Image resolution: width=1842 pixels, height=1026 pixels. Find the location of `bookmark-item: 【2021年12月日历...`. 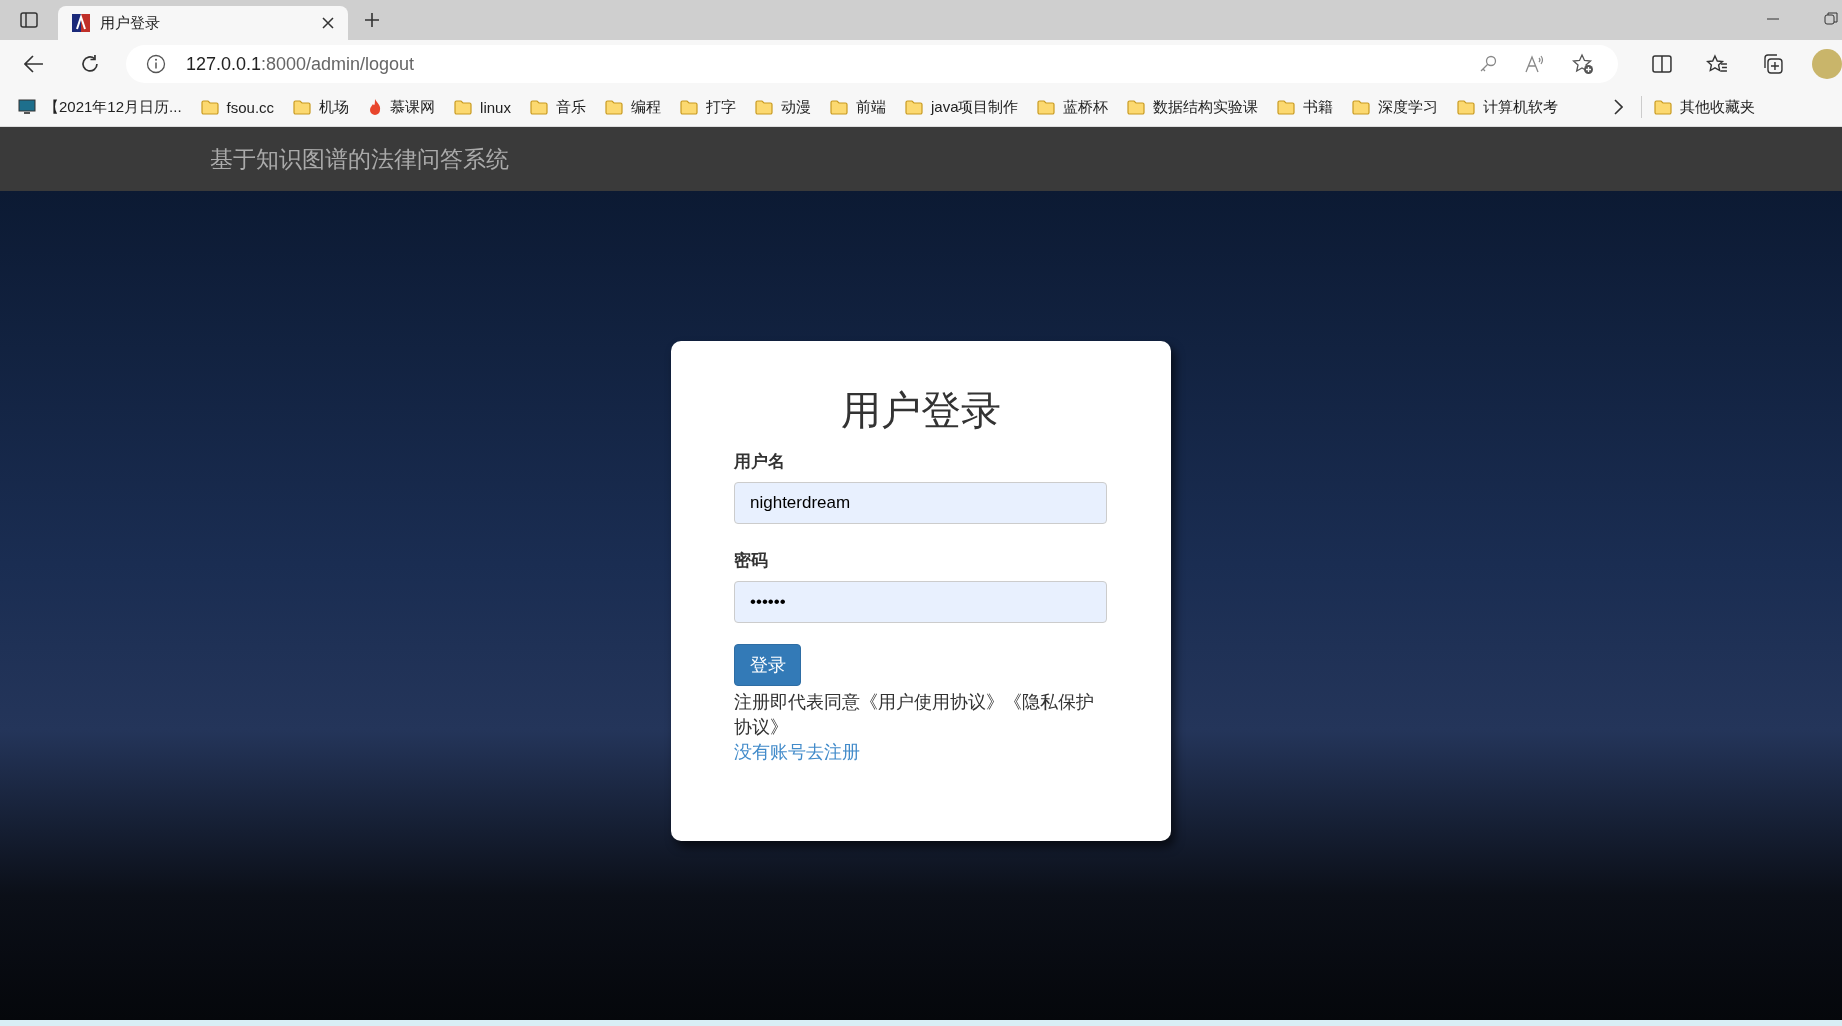

bookmark-item: 【2021年12月日历... is located at coordinates (100, 107).